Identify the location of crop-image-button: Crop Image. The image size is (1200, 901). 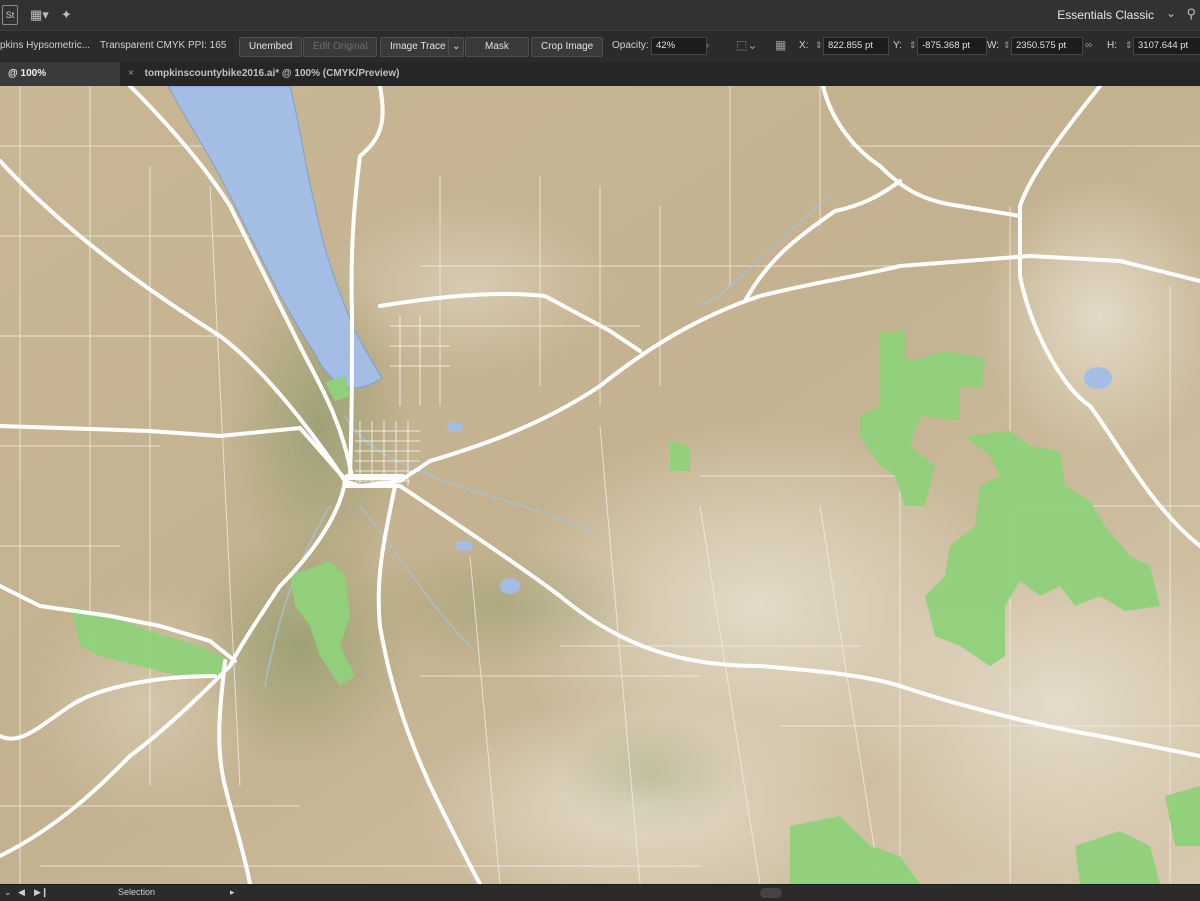
(567, 47).